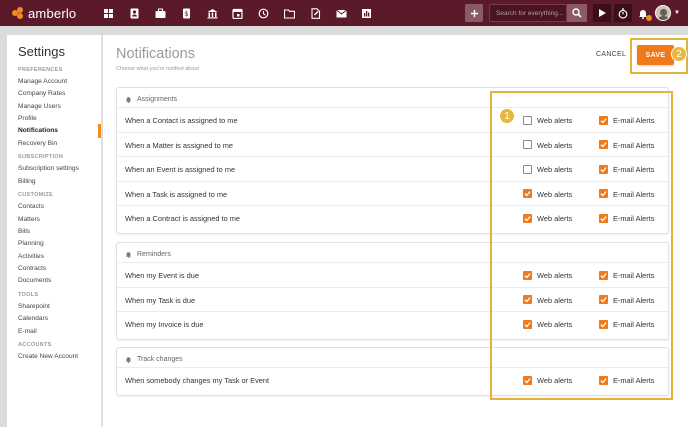  I want to click on activities-nav-button, so click(264, 13).